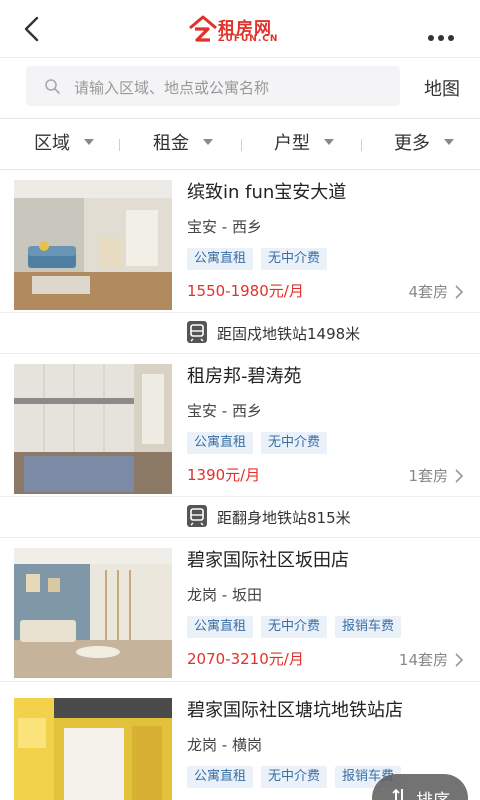  What do you see at coordinates (52, 143) in the screenshot?
I see `filter-area-label: 区域` at bounding box center [52, 143].